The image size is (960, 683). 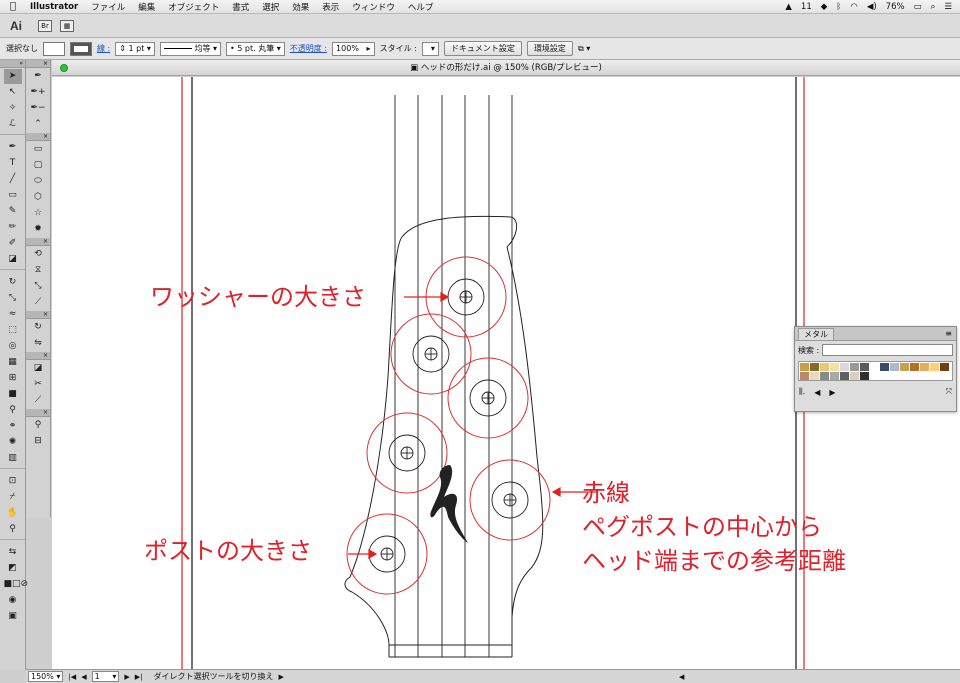 I want to click on arrange-icon: ⧉ ▾, so click(x=584, y=49).